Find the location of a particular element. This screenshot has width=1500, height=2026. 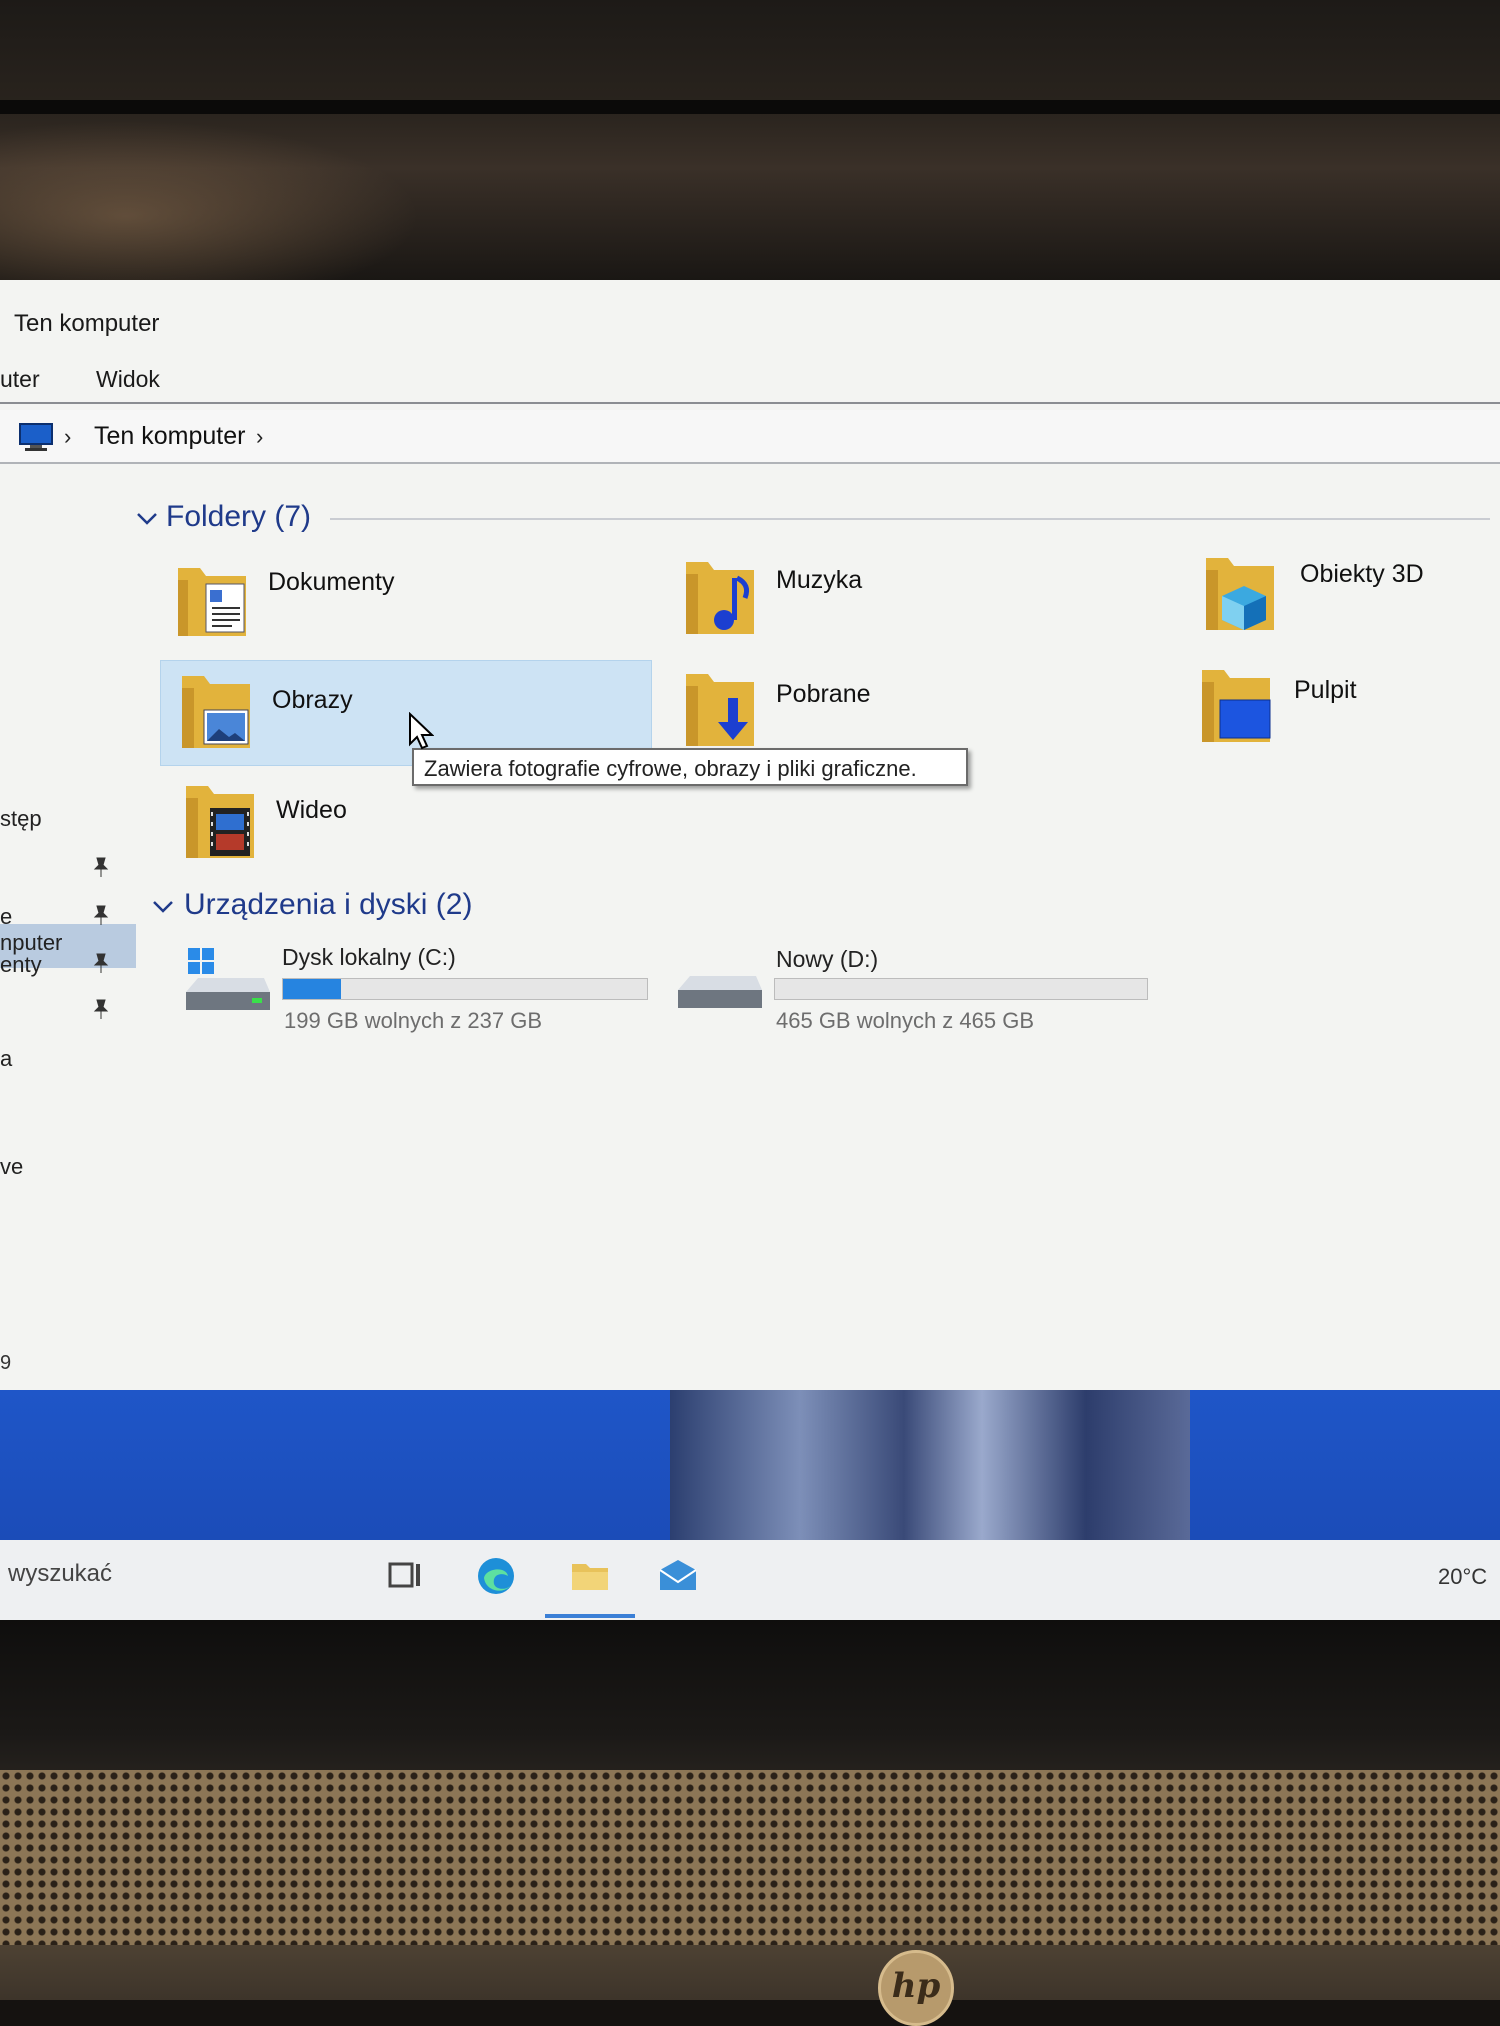

mail-icon is located at coordinates (678, 1576).